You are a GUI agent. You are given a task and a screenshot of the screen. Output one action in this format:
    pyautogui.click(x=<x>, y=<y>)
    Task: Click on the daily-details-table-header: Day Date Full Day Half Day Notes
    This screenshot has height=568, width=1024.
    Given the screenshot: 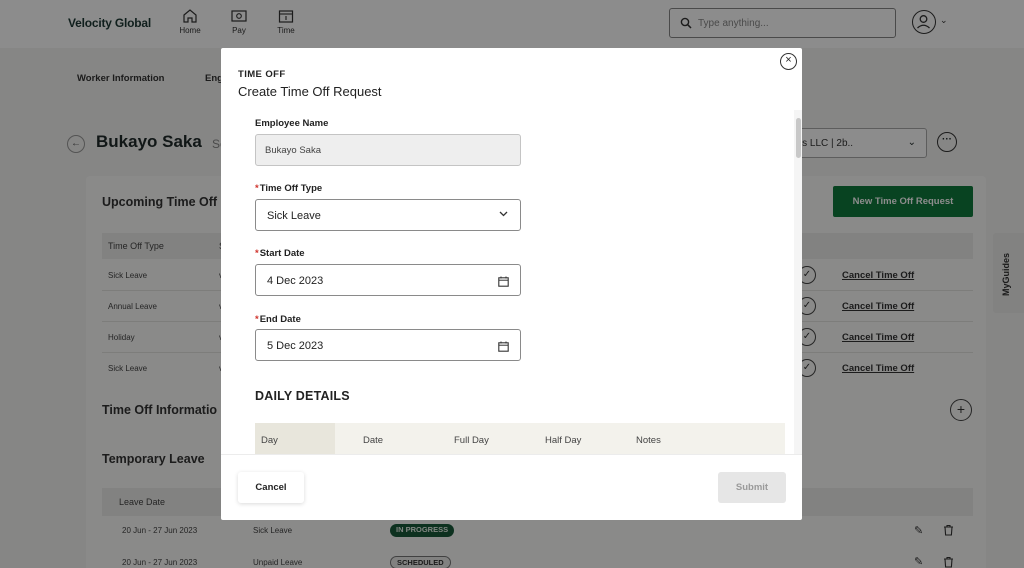 What is the action you would take?
    pyautogui.click(x=520, y=438)
    